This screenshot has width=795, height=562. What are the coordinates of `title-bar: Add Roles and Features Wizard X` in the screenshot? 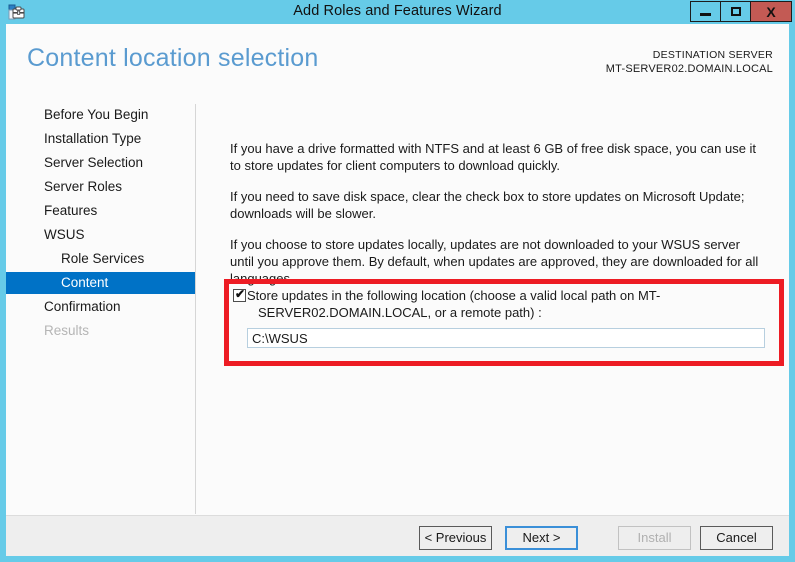 It's located at (397, 12).